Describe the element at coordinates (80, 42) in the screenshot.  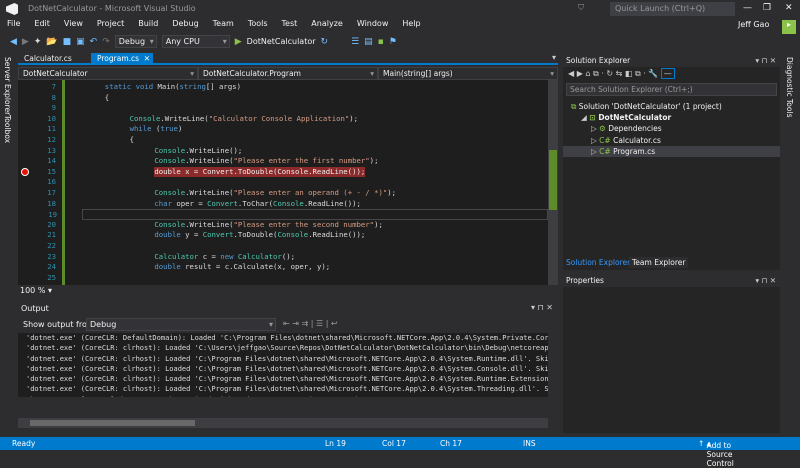
I see `save-all-icon: ▣` at that location.